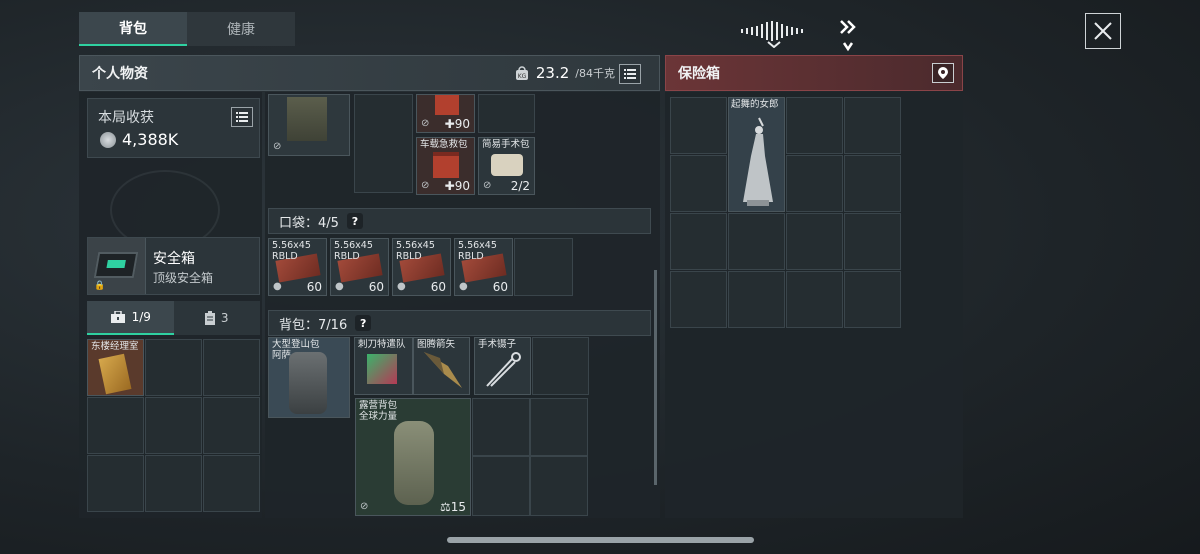 Image resolution: width=1200 pixels, height=554 pixels. What do you see at coordinates (115, 346) in the screenshot?
I see `keycard-label: 东楼经理室` at bounding box center [115, 346].